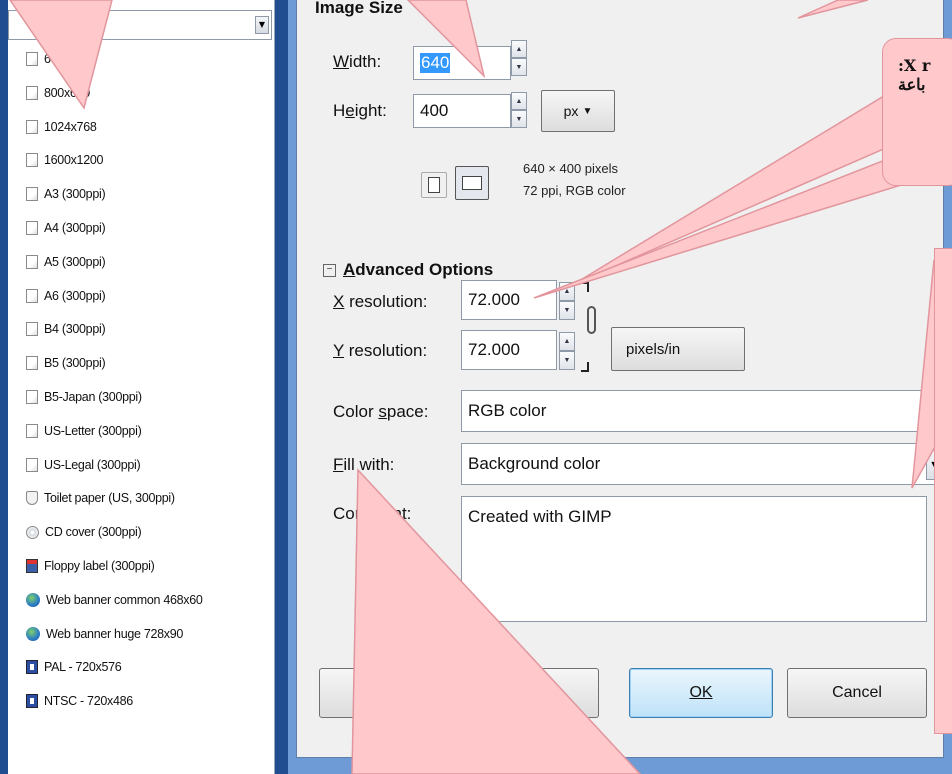 The image size is (952, 774). Describe the element at coordinates (66, 228) in the screenshot. I see `template-item: A4 (300ppi)` at that location.